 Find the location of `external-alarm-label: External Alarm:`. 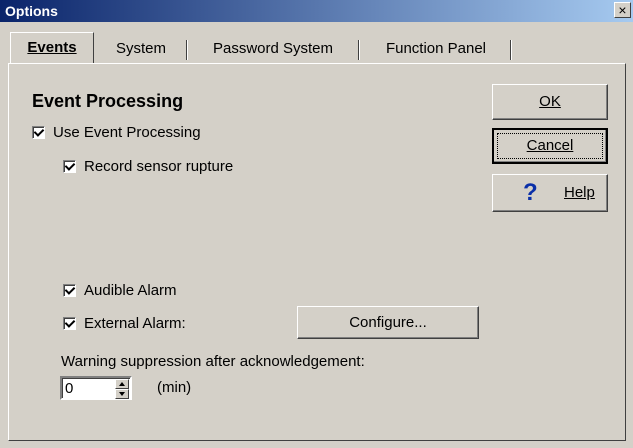

external-alarm-label: External Alarm: is located at coordinates (135, 323).